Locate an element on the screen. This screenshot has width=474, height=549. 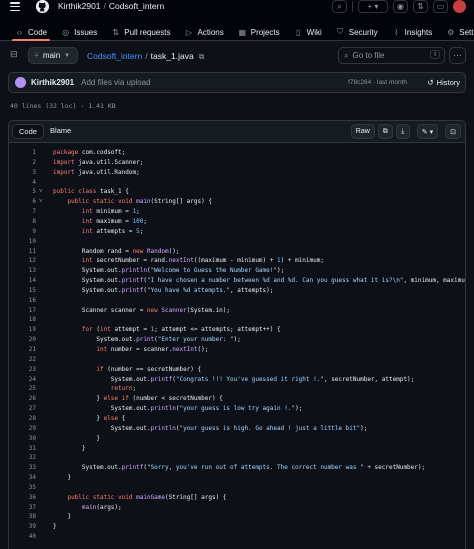
line-number: 9 is located at coordinates (22, 231).